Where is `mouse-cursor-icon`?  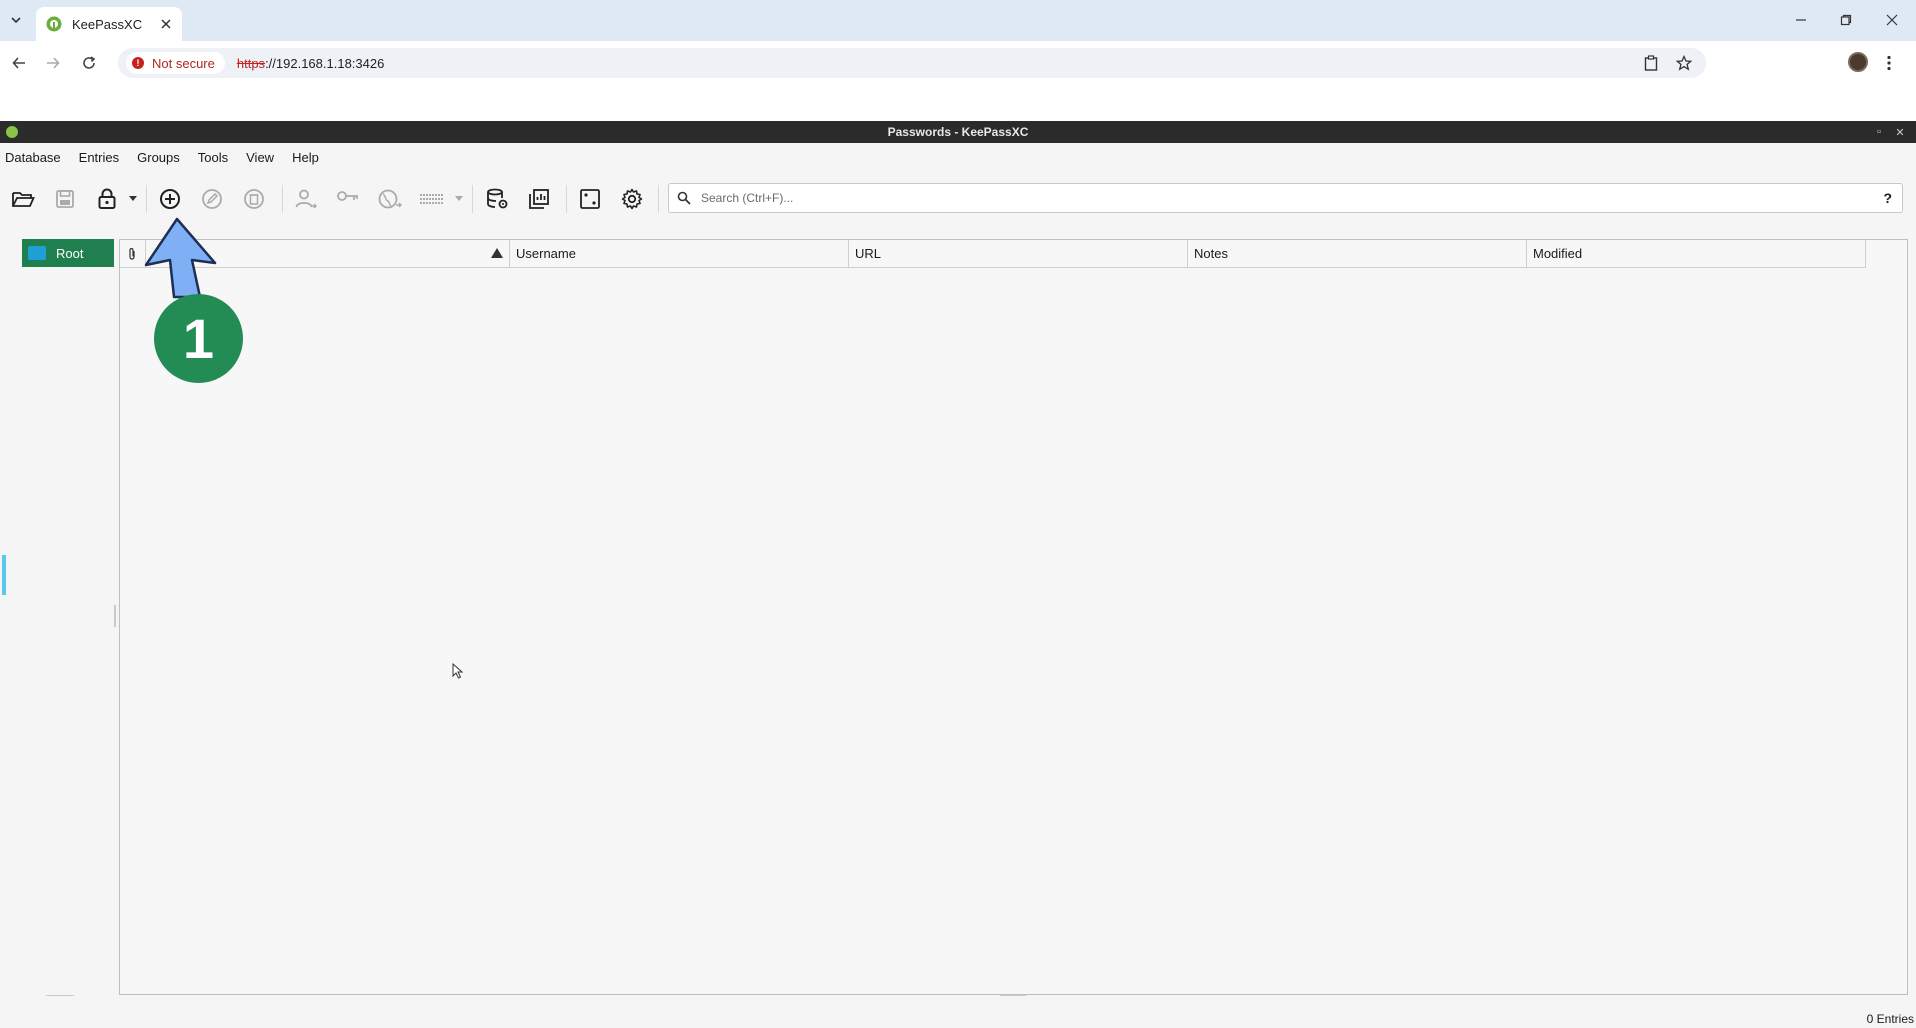
mouse-cursor-icon is located at coordinates (458, 671).